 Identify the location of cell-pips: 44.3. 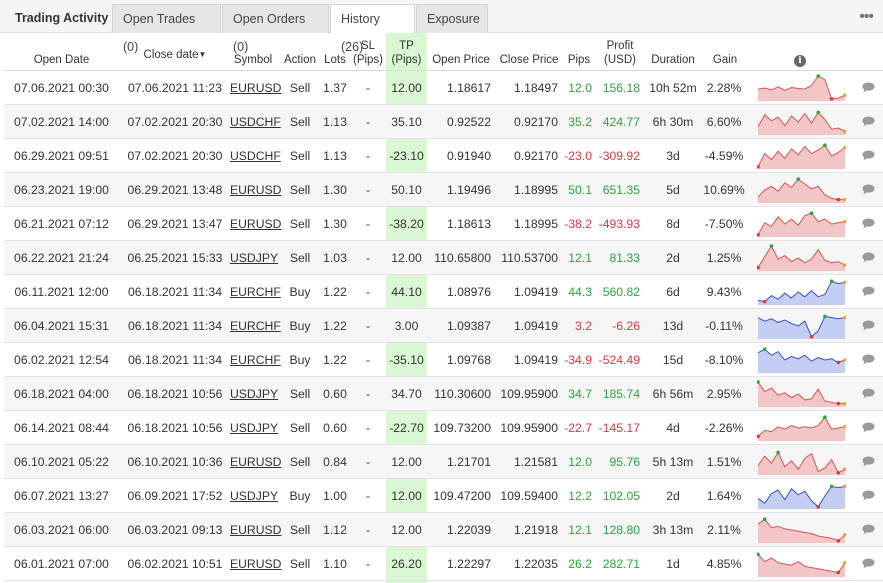
(580, 292).